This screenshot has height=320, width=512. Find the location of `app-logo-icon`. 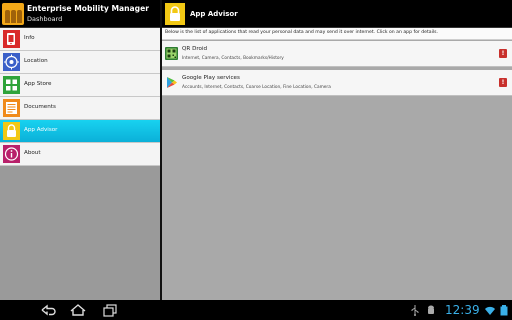

app-logo-icon is located at coordinates (13, 14).